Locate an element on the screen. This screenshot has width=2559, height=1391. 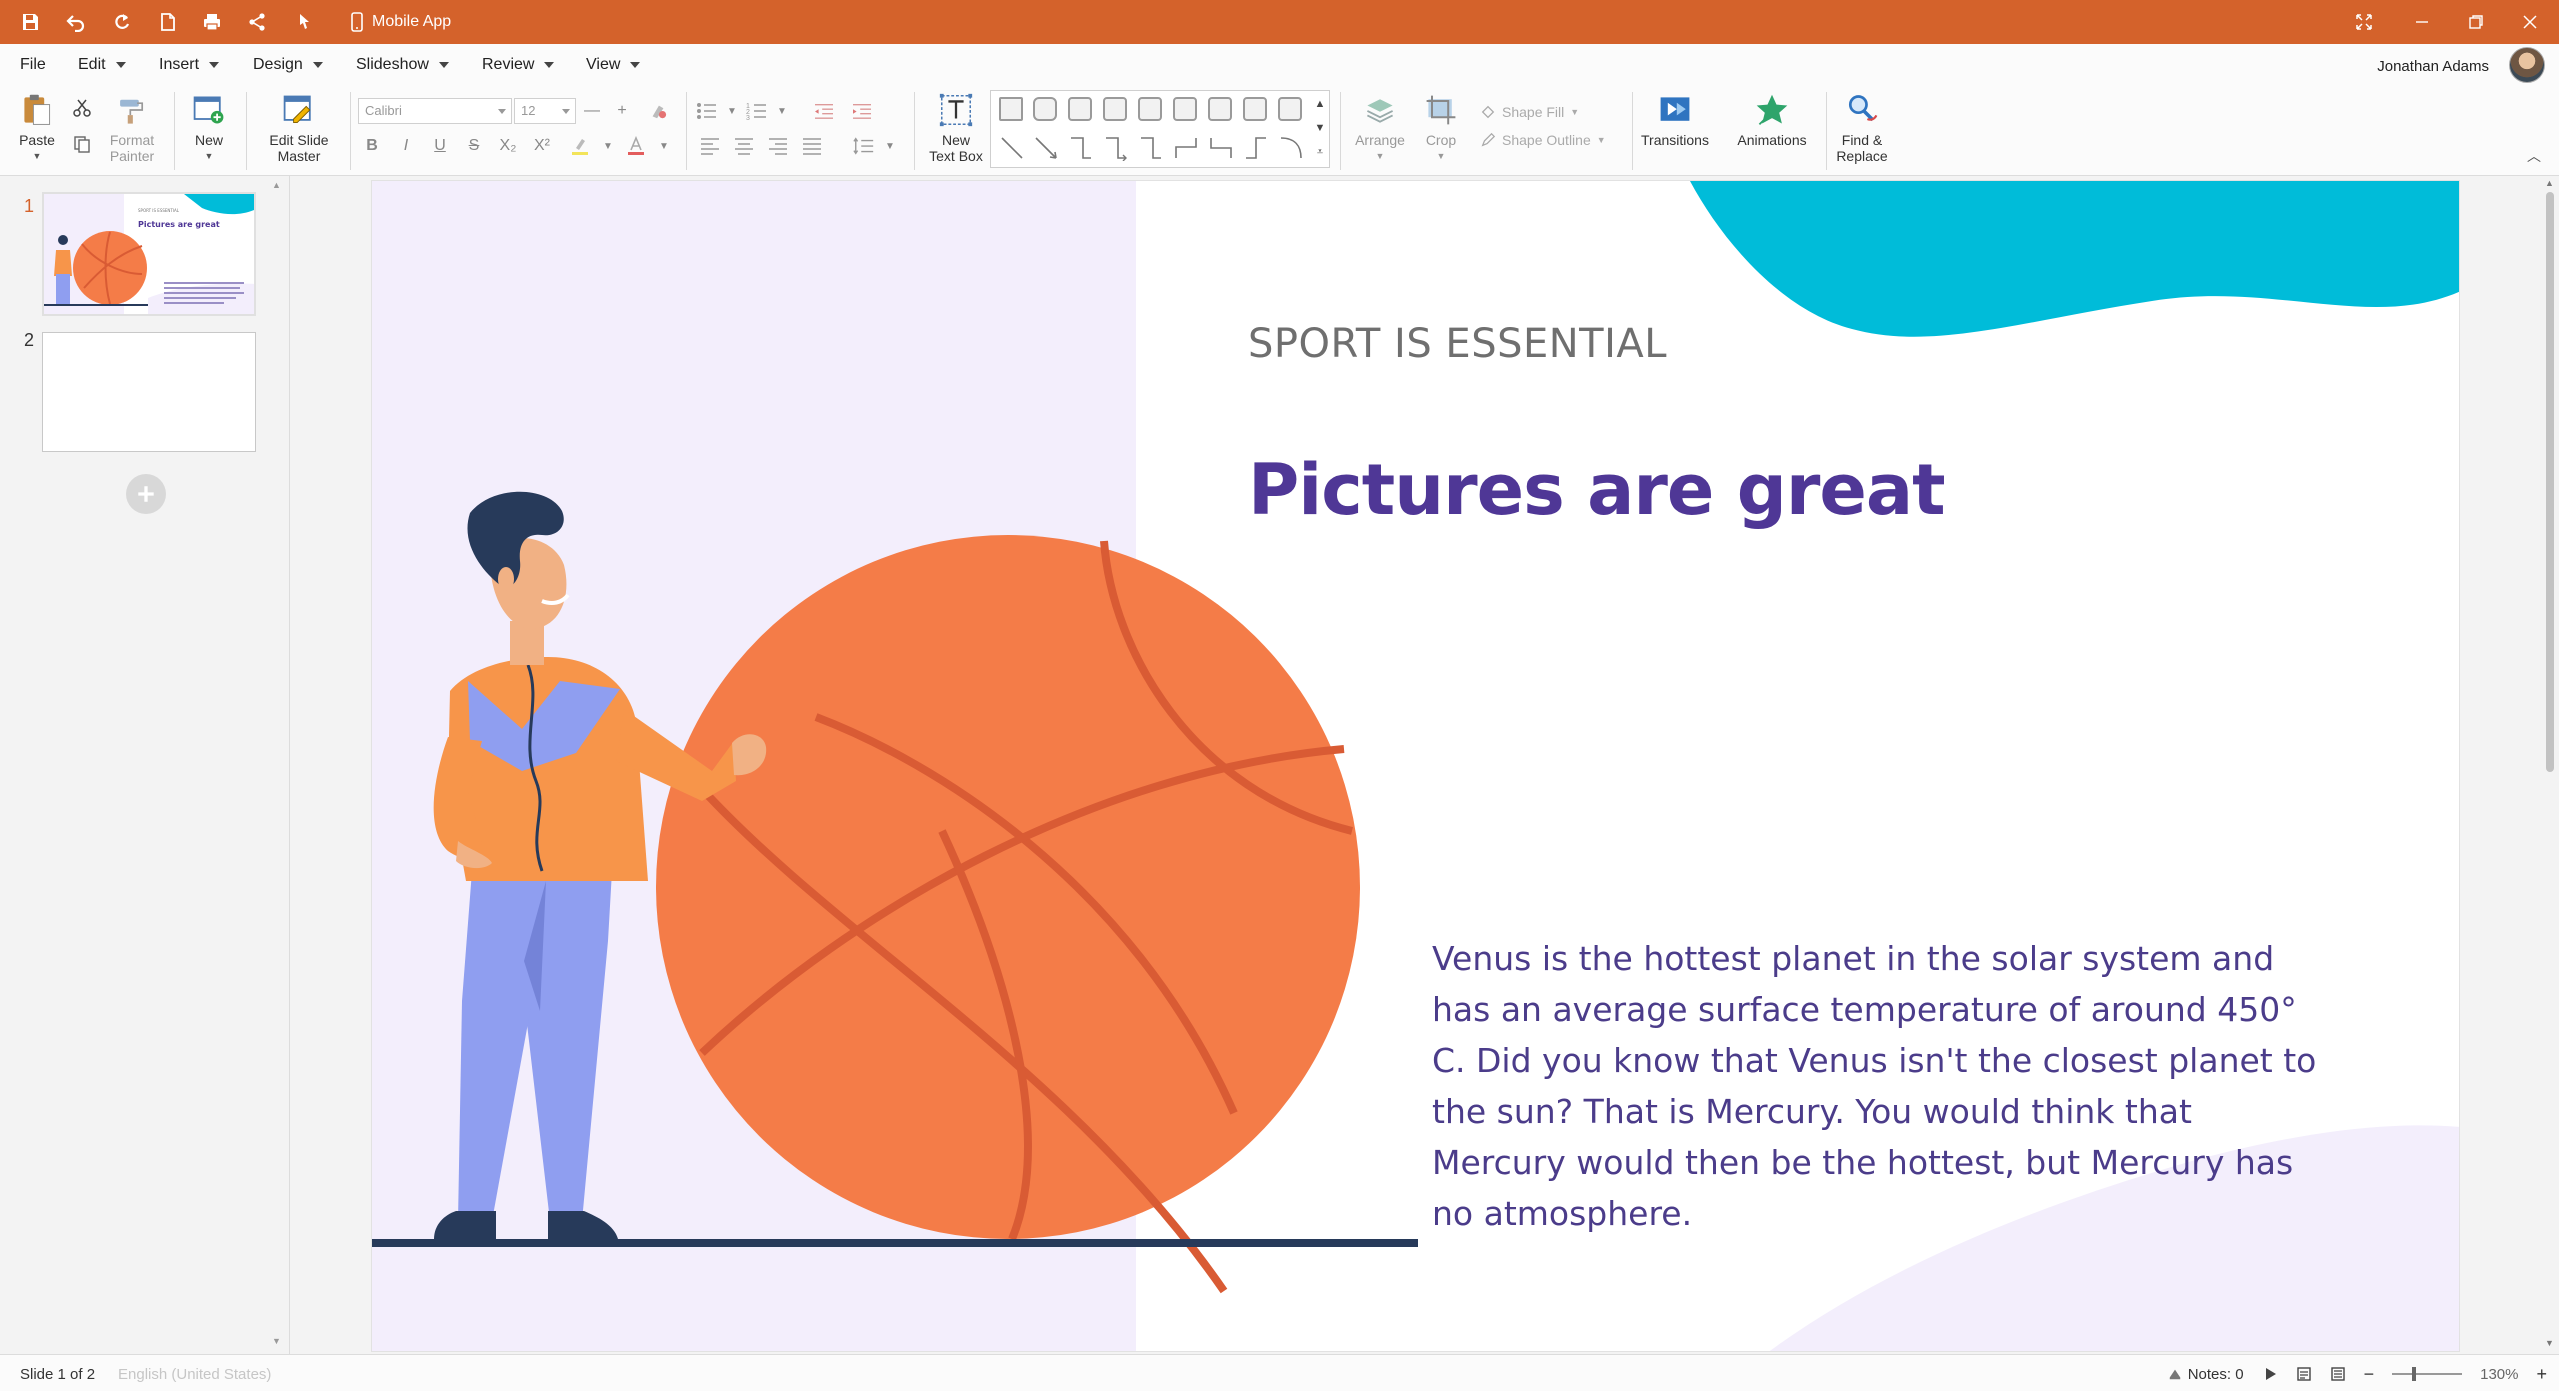
collapse-ribbon-icon: ︿ is located at coordinates (2534, 156).